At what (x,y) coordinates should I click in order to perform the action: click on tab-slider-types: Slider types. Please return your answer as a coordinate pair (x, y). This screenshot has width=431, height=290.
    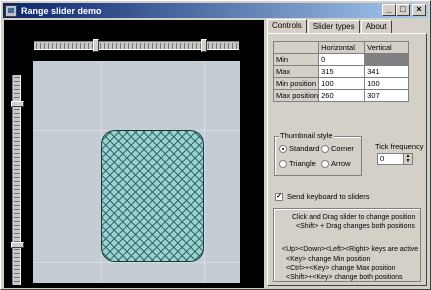
    Looking at the image, I should click on (333, 26).